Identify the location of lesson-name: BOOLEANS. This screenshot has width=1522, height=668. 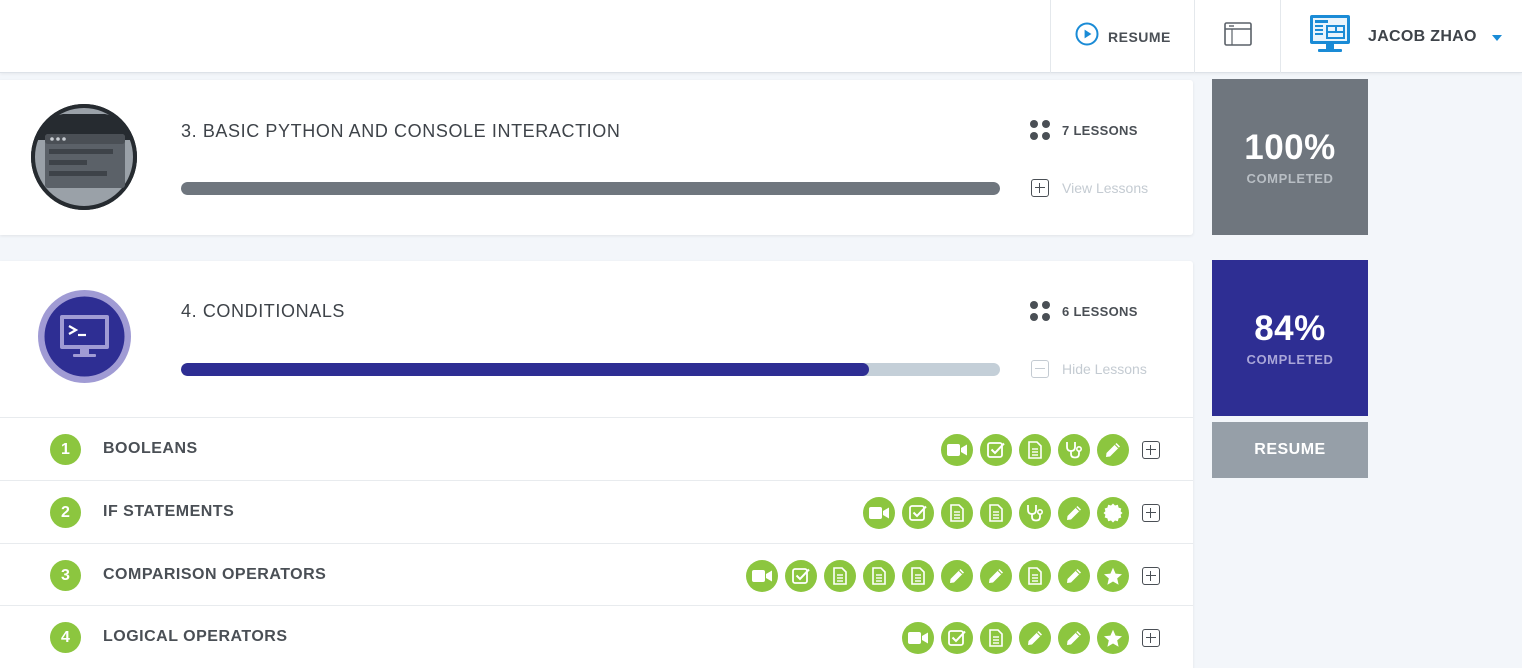
(150, 448).